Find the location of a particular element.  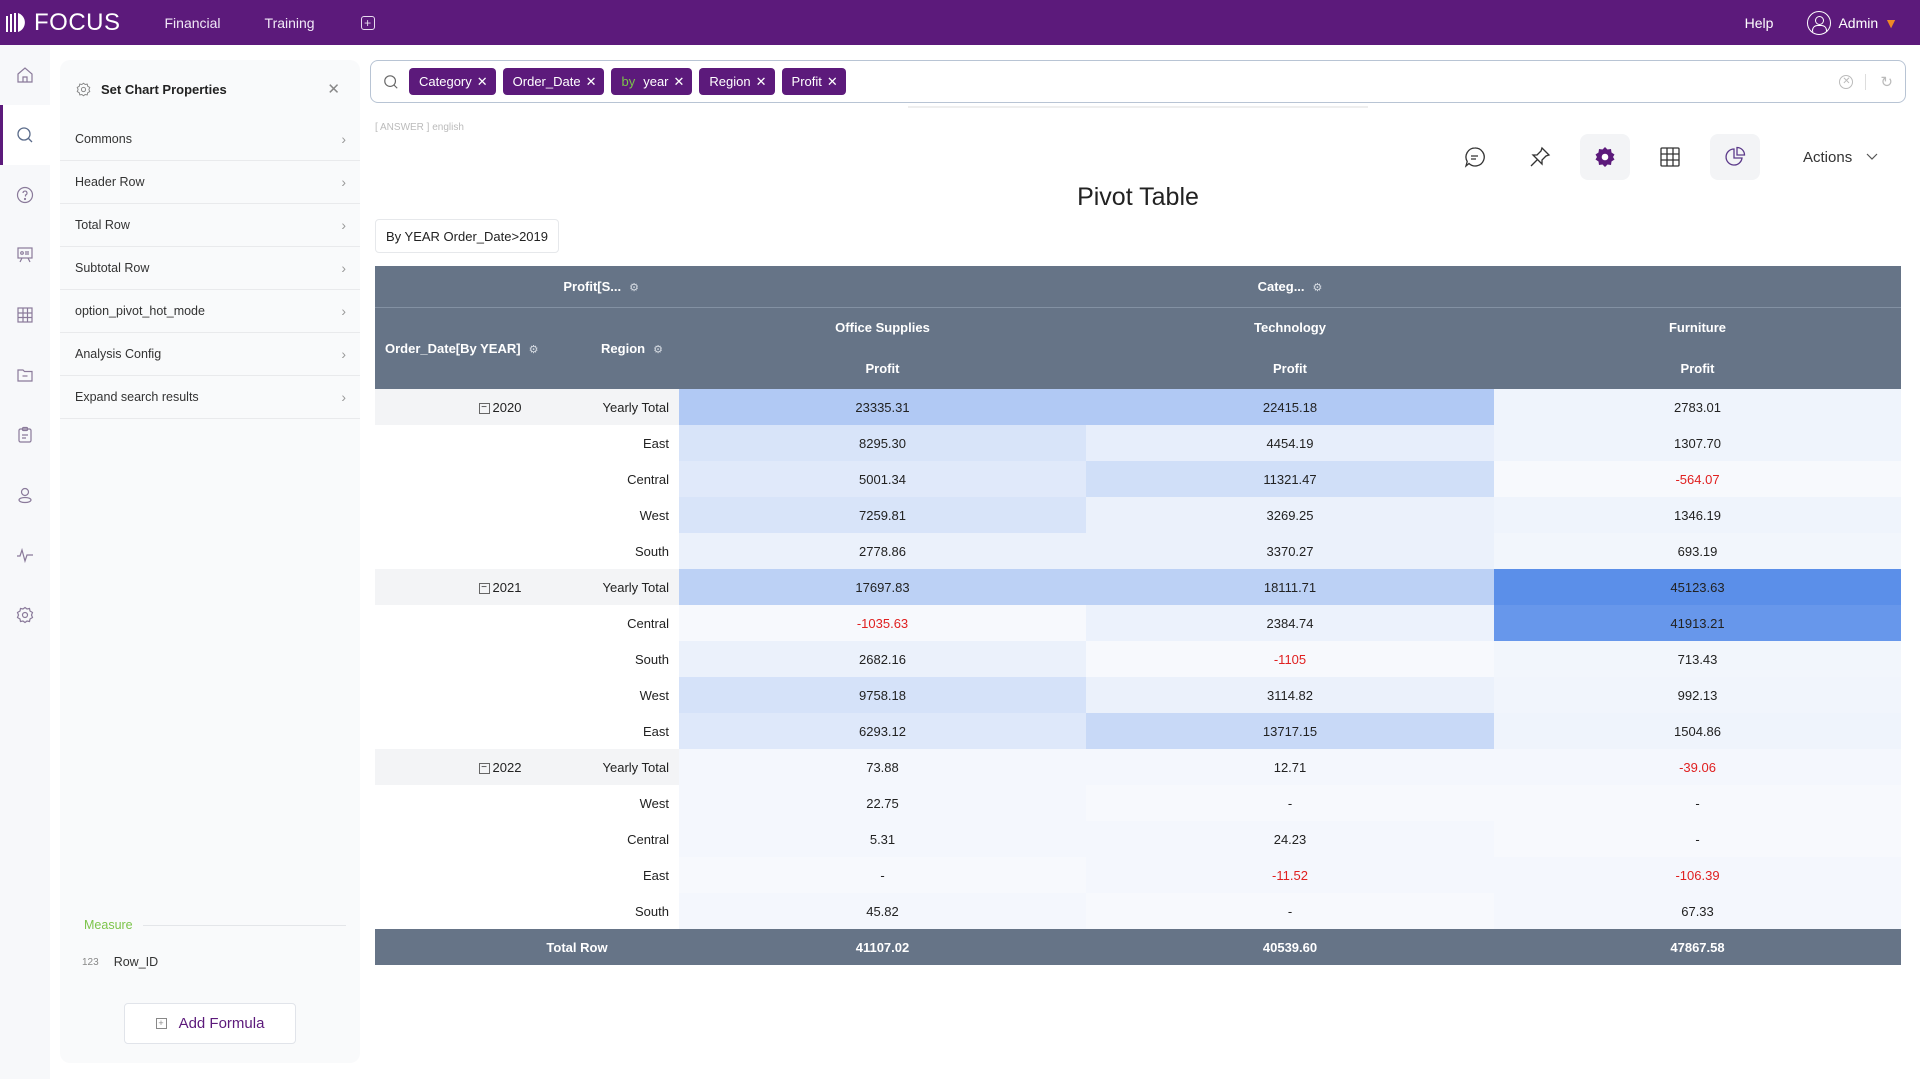

refresh-icon: ↻ is located at coordinates (1886, 82).